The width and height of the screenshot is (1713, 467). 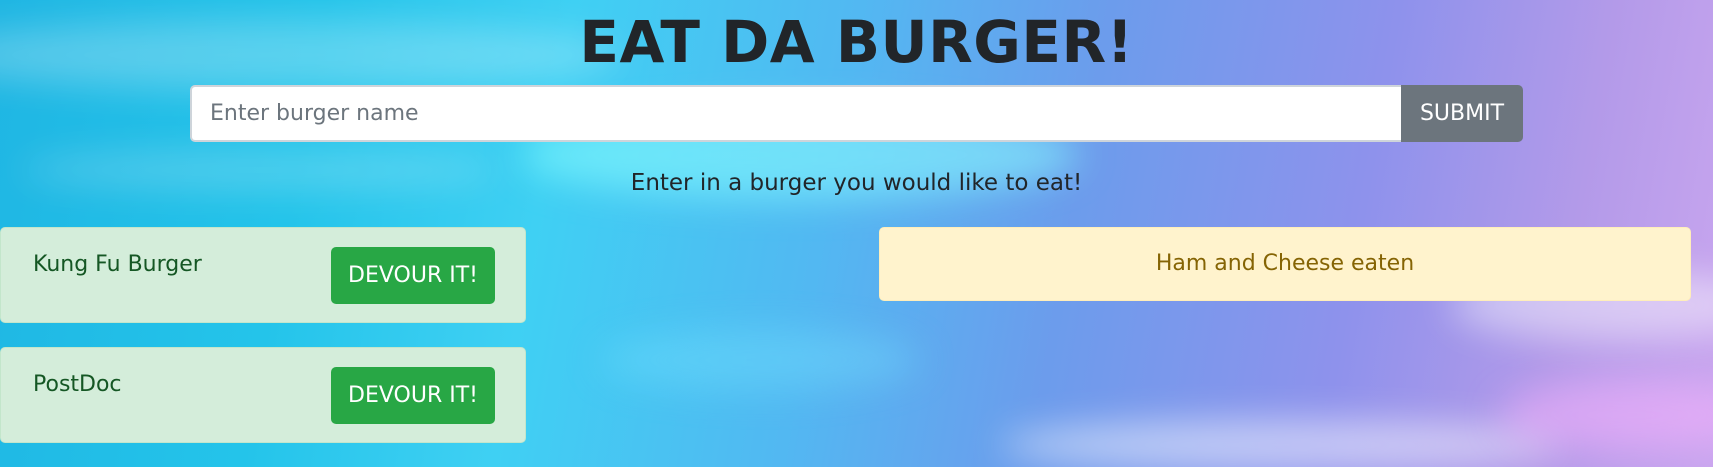 I want to click on burger-name: Kung Fu Burger, so click(x=117, y=264).